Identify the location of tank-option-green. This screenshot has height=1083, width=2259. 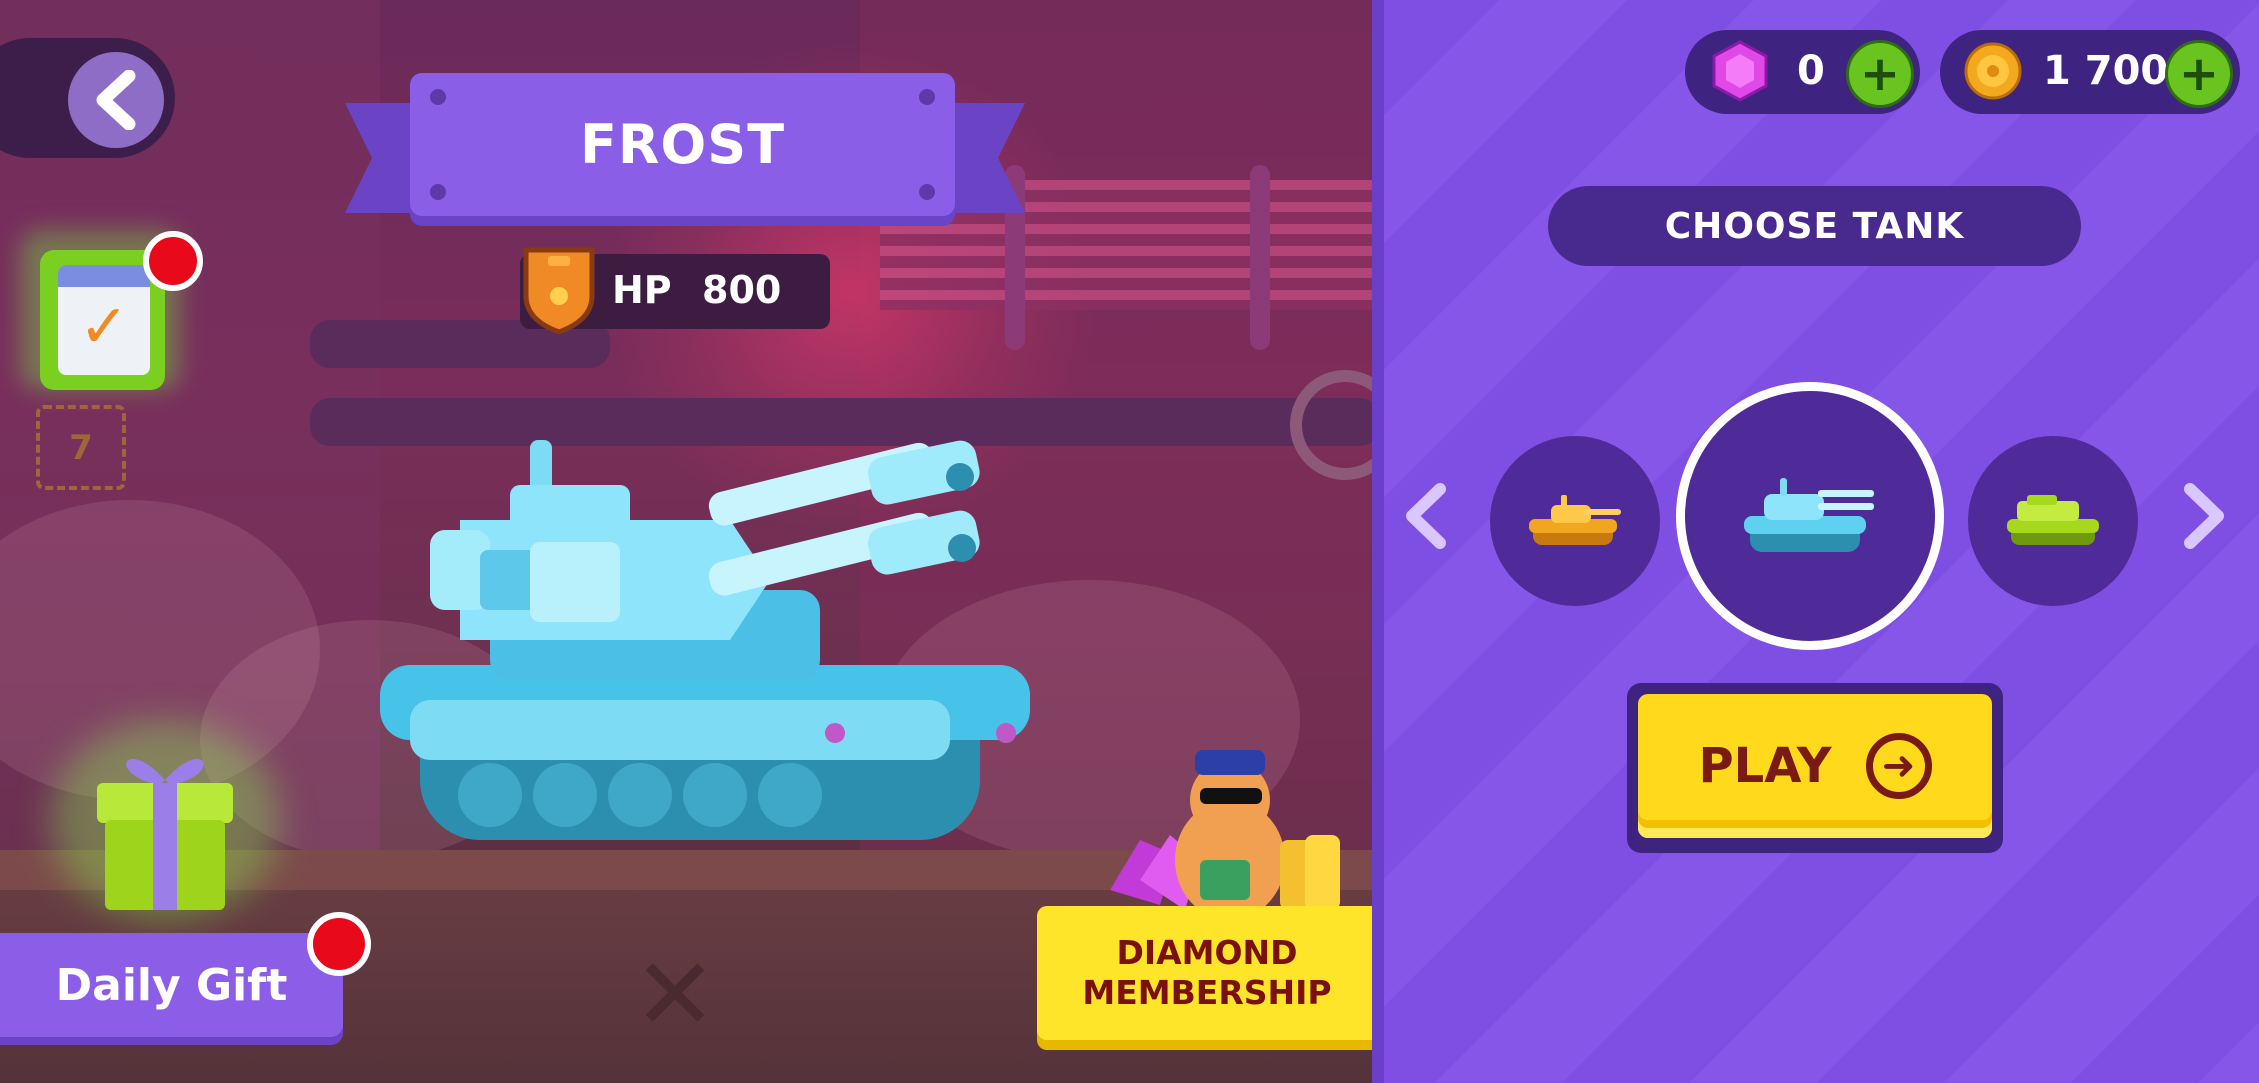
(2053, 521).